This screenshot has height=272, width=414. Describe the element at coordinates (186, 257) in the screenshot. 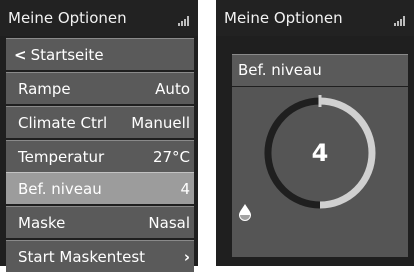

I see `chevron-right-icon: ›` at that location.